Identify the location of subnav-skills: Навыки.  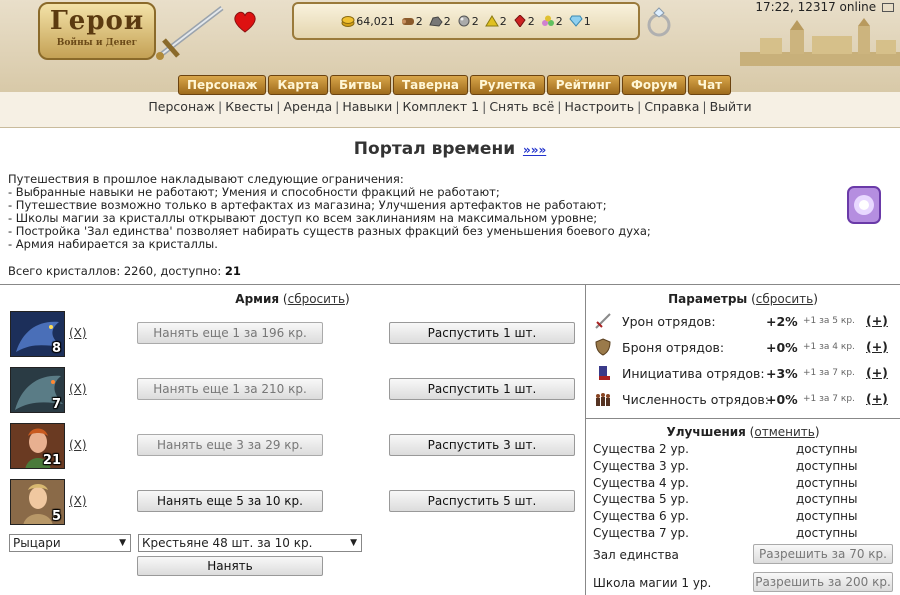
(367, 106).